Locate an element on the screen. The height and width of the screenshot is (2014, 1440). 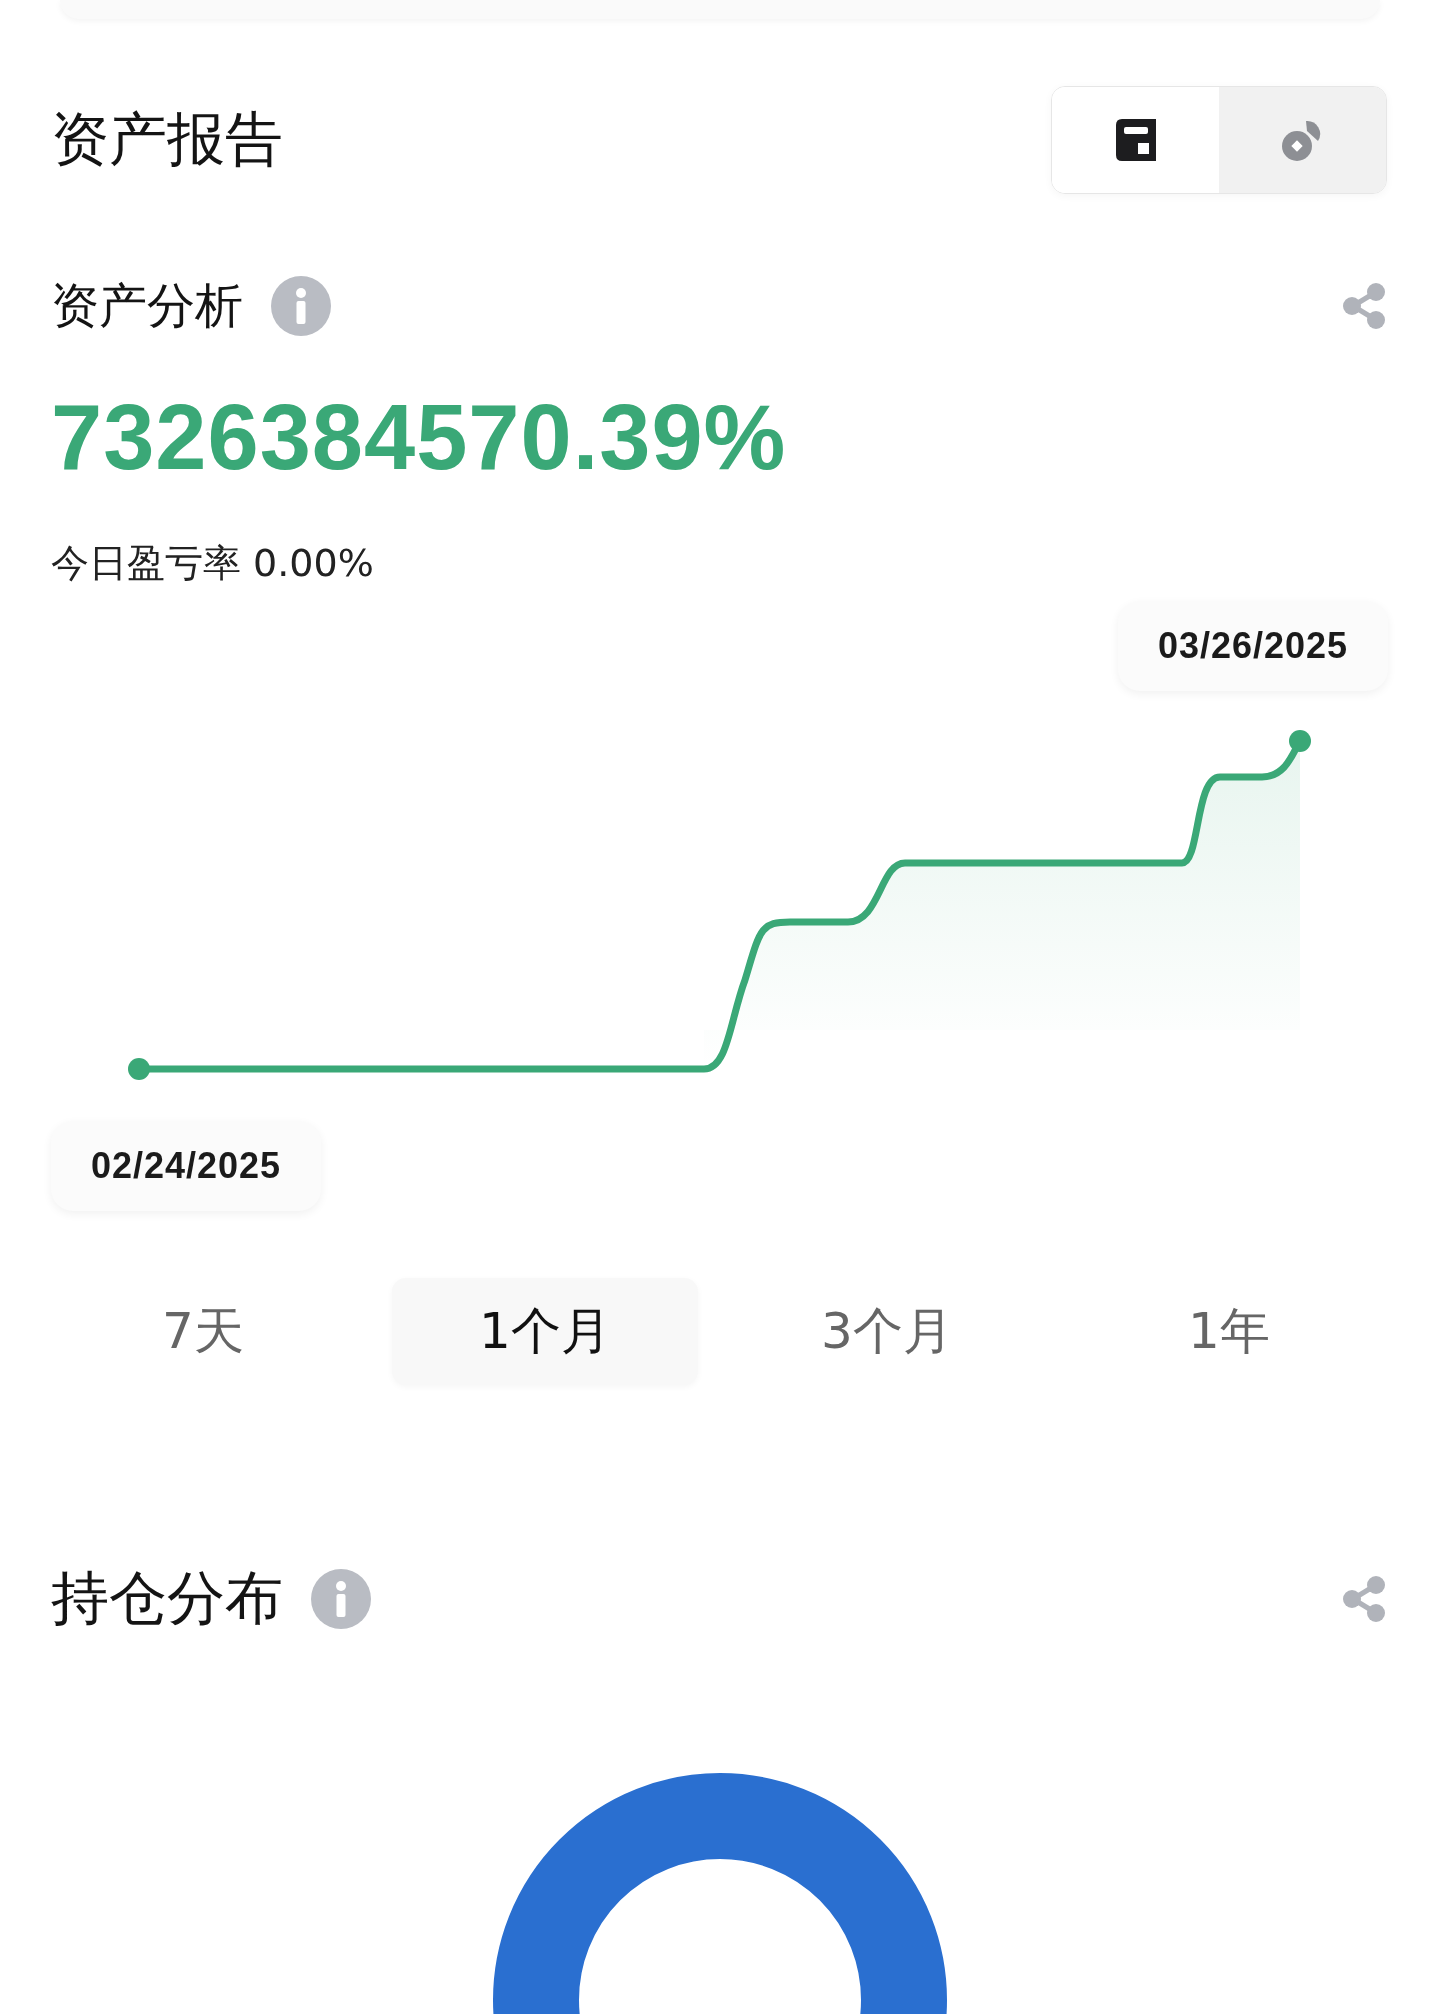
date-tooltip: 02/24/2025 is located at coordinates (186, 1166).